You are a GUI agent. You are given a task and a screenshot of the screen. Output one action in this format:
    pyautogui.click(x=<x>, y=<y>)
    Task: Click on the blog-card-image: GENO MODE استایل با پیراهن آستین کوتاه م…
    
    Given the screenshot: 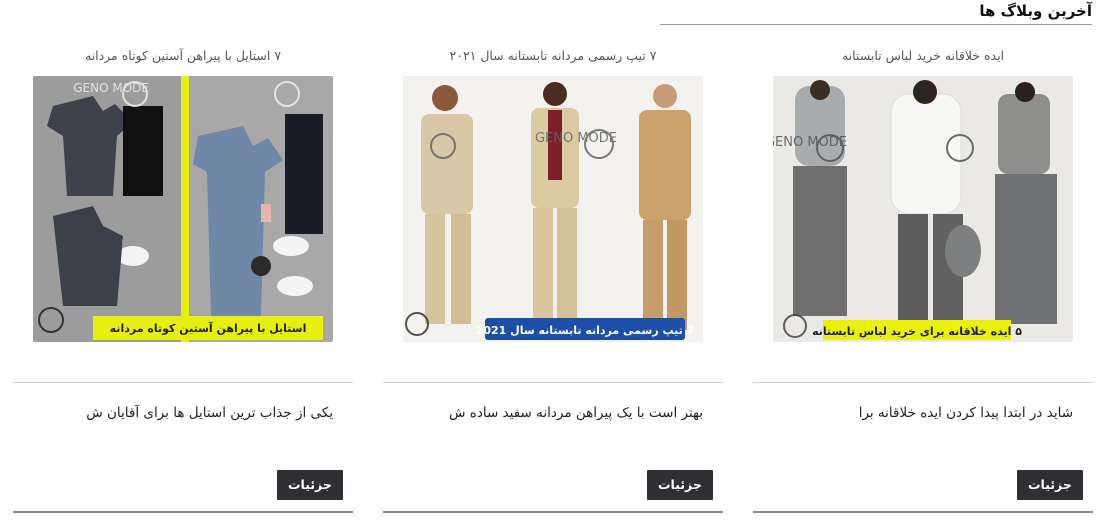 What is the action you would take?
    pyautogui.click(x=183, y=209)
    